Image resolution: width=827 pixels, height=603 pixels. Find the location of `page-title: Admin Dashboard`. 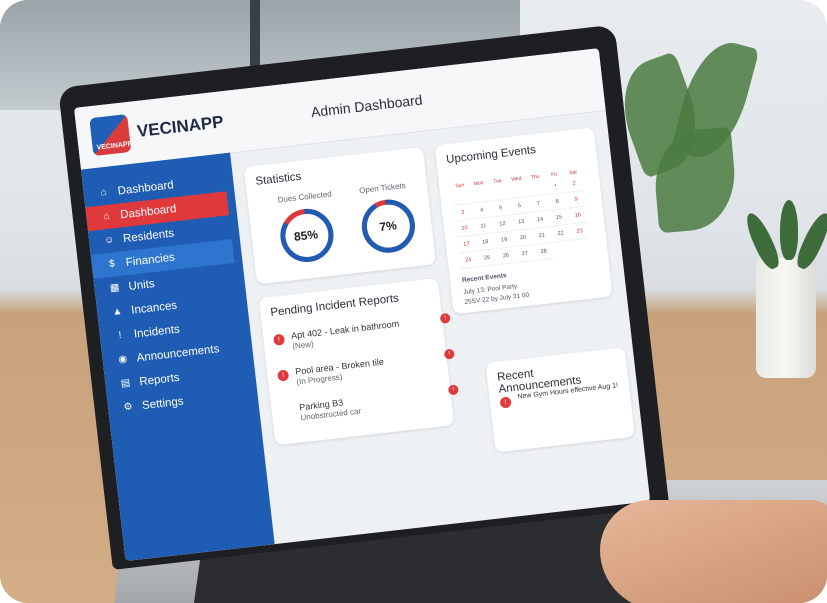

page-title: Admin Dashboard is located at coordinates (367, 106).